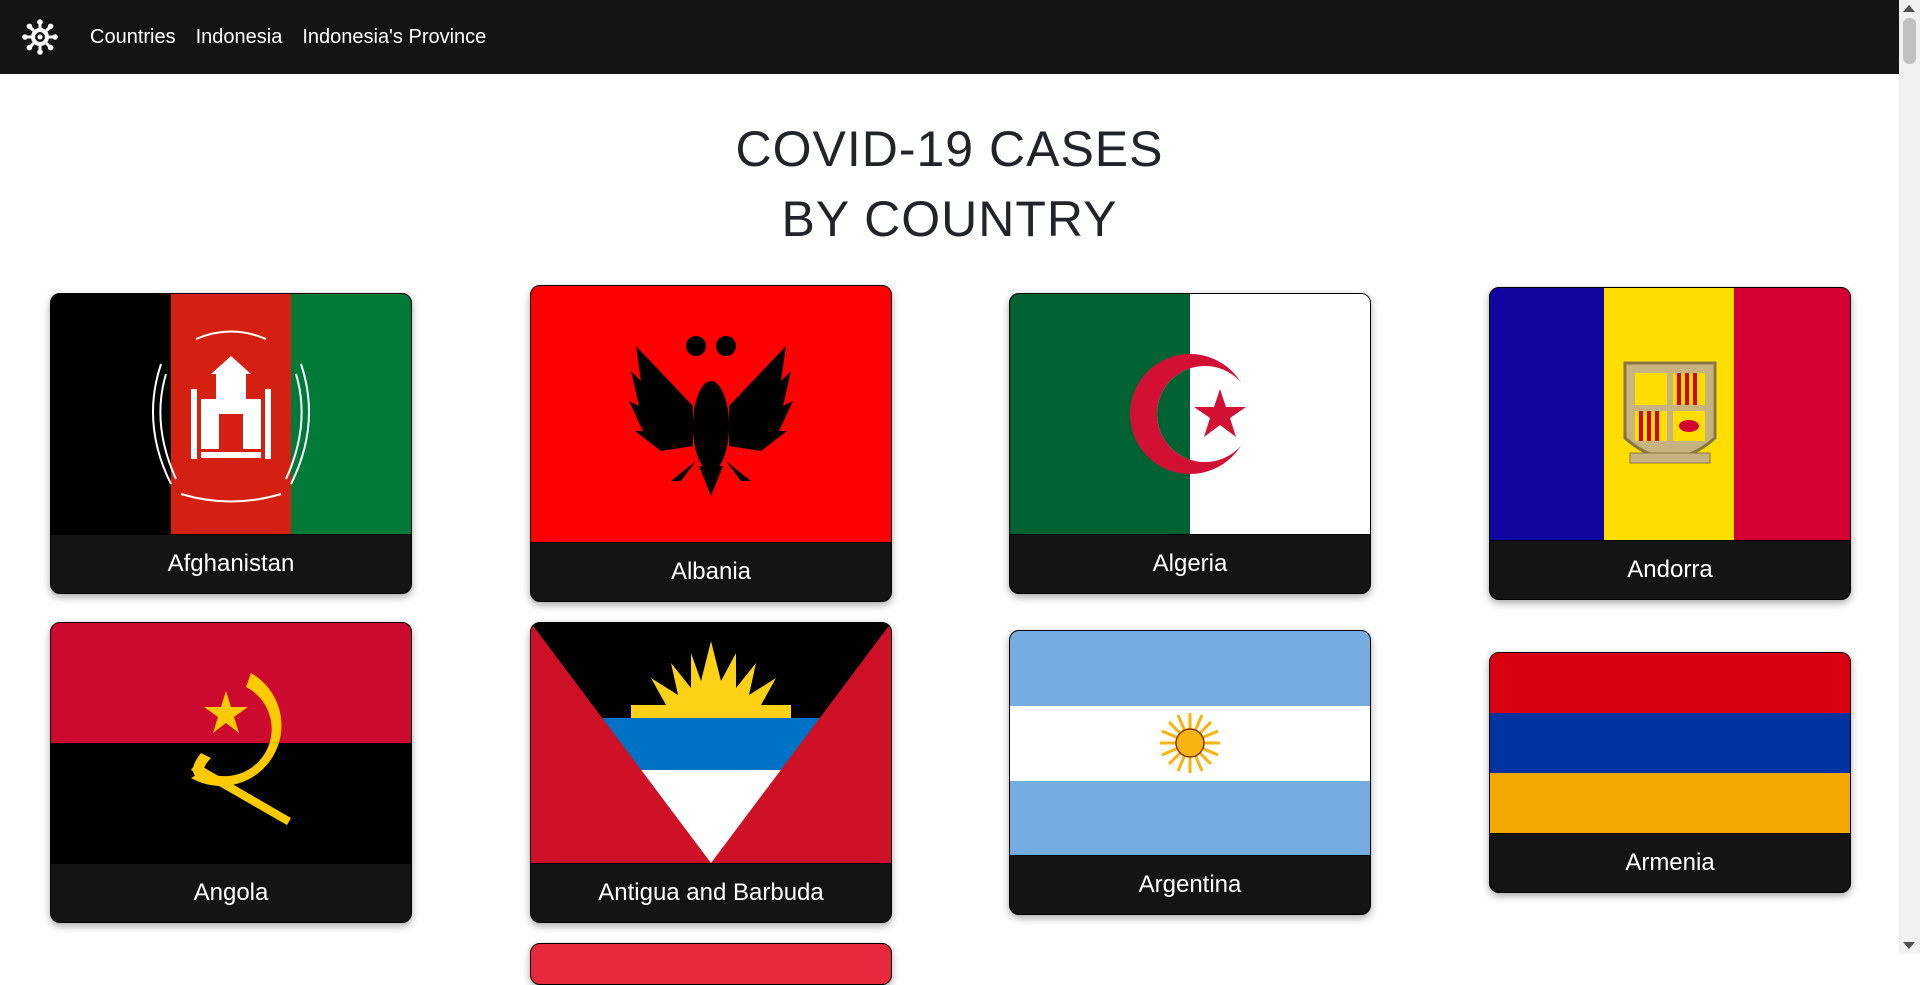 The width and height of the screenshot is (1920, 985). I want to click on scroll-down-arrow-icon, so click(1909, 945).